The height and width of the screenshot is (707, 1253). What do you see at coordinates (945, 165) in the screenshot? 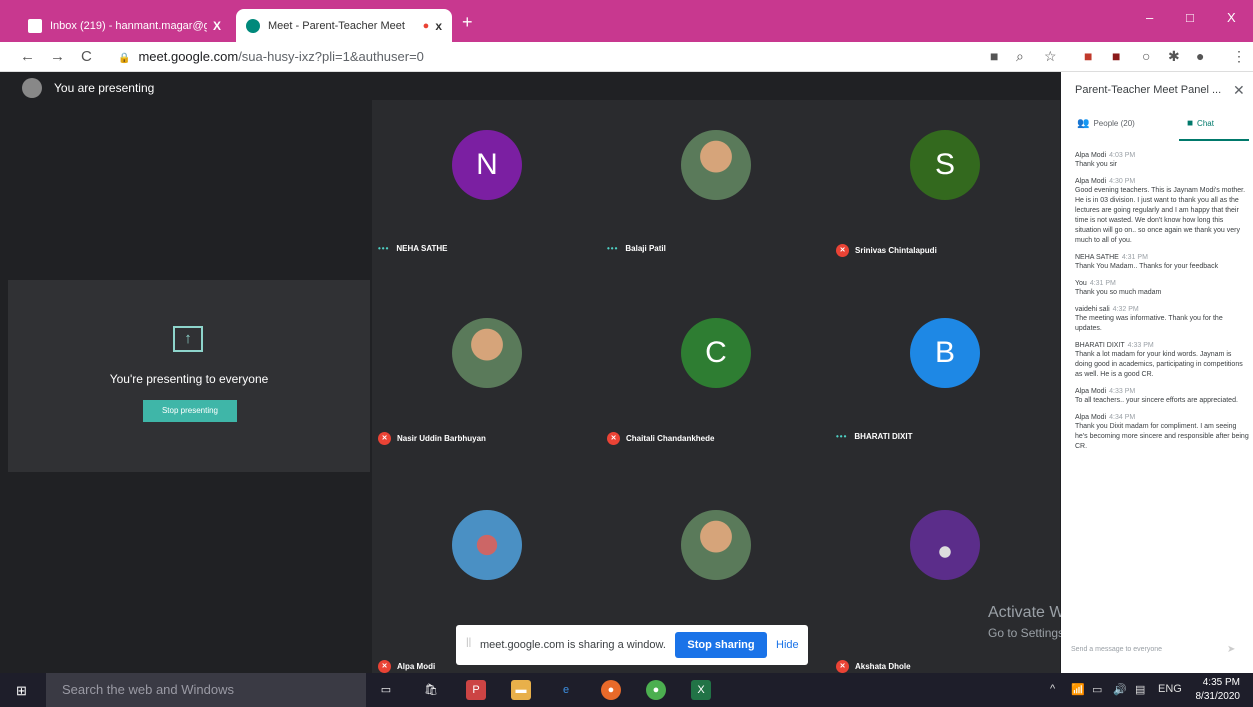
I see `avatar: S` at bounding box center [945, 165].